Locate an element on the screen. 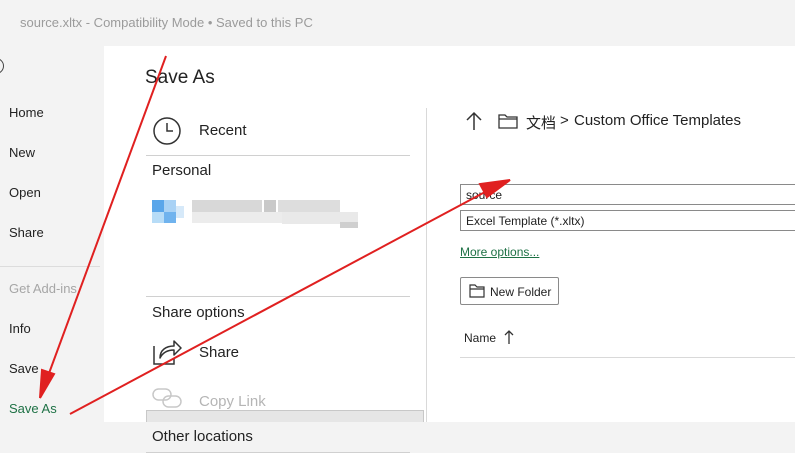  up-arrow-icon is located at coordinates (474, 121).